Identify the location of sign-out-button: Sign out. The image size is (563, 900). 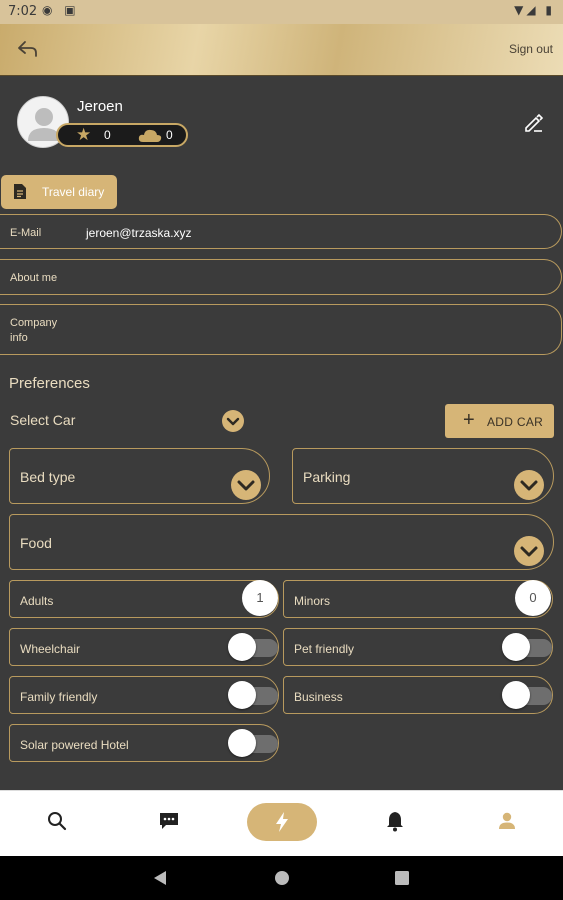
(531, 49).